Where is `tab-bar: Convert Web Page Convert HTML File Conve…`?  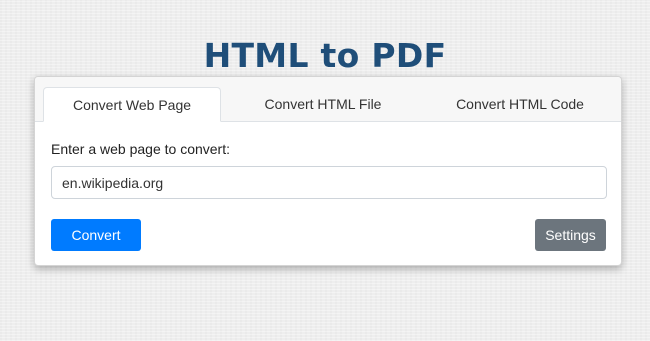
tab-bar: Convert Web Page Convert HTML File Conve… is located at coordinates (328, 99).